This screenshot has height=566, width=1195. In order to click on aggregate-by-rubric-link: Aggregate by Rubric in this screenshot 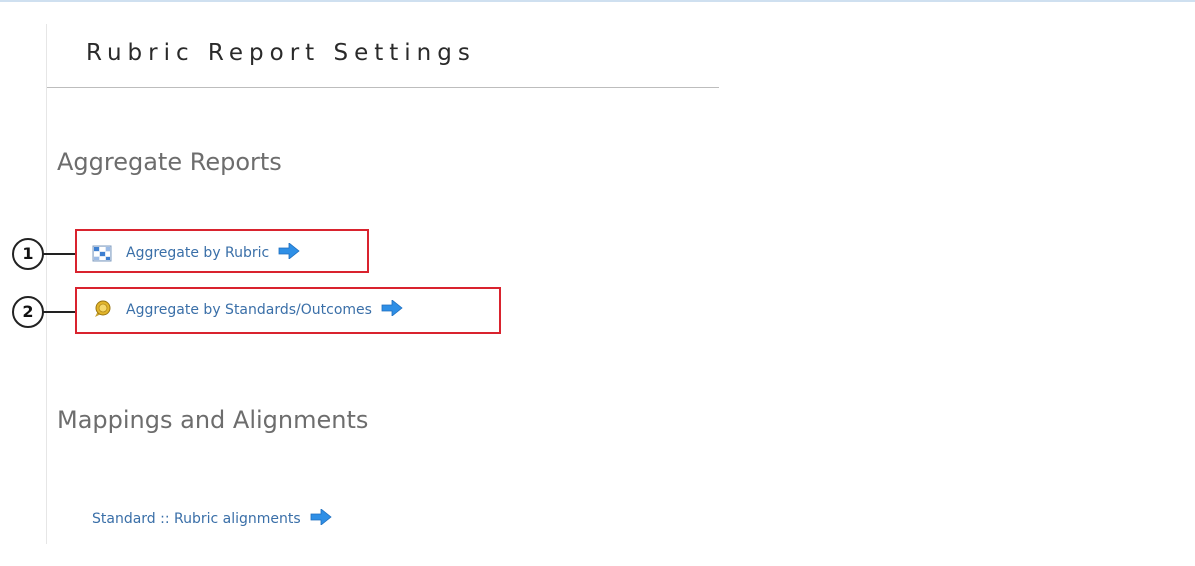, I will do `click(197, 253)`.